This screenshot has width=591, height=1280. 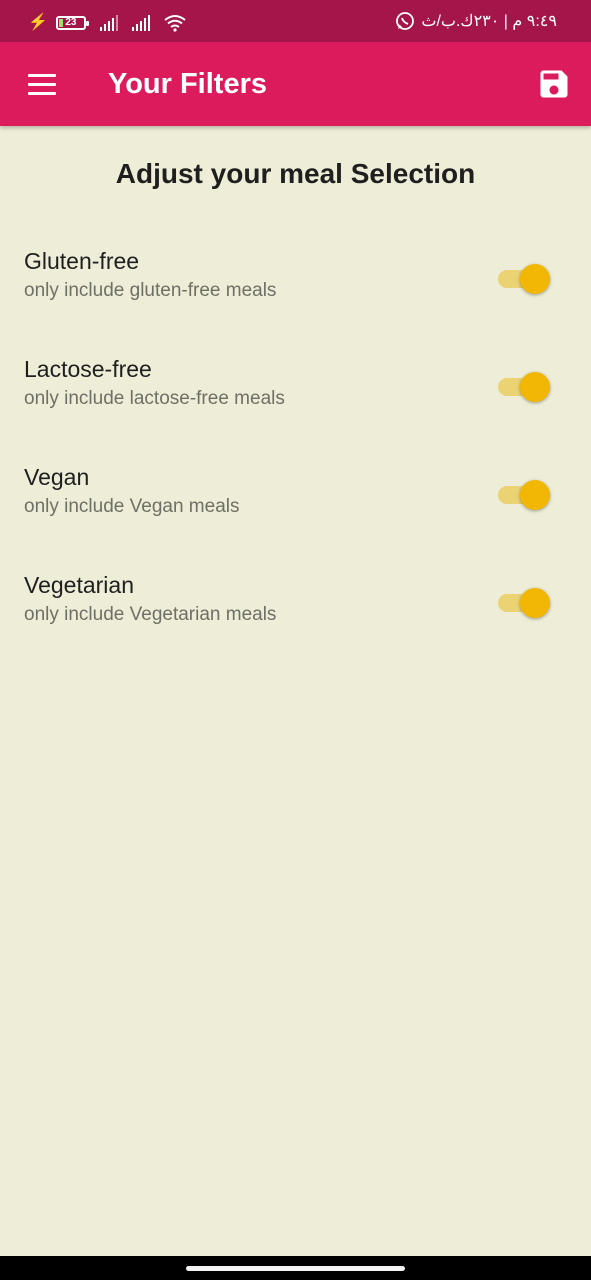 What do you see at coordinates (489, 21) in the screenshot?
I see `status-time: ٩:٤٩ م | ٢٣٠ك.ب/ث` at bounding box center [489, 21].